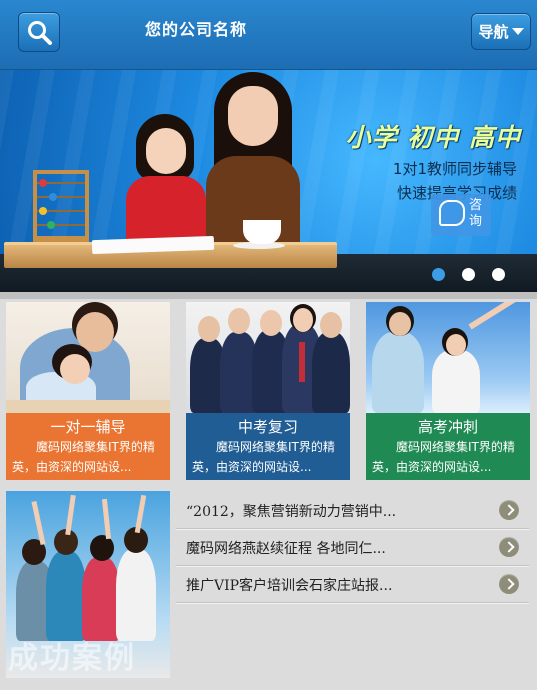 The image size is (537, 690). What do you see at coordinates (433, 137) in the screenshot?
I see `banner-headline: 小学 初中 高中` at bounding box center [433, 137].